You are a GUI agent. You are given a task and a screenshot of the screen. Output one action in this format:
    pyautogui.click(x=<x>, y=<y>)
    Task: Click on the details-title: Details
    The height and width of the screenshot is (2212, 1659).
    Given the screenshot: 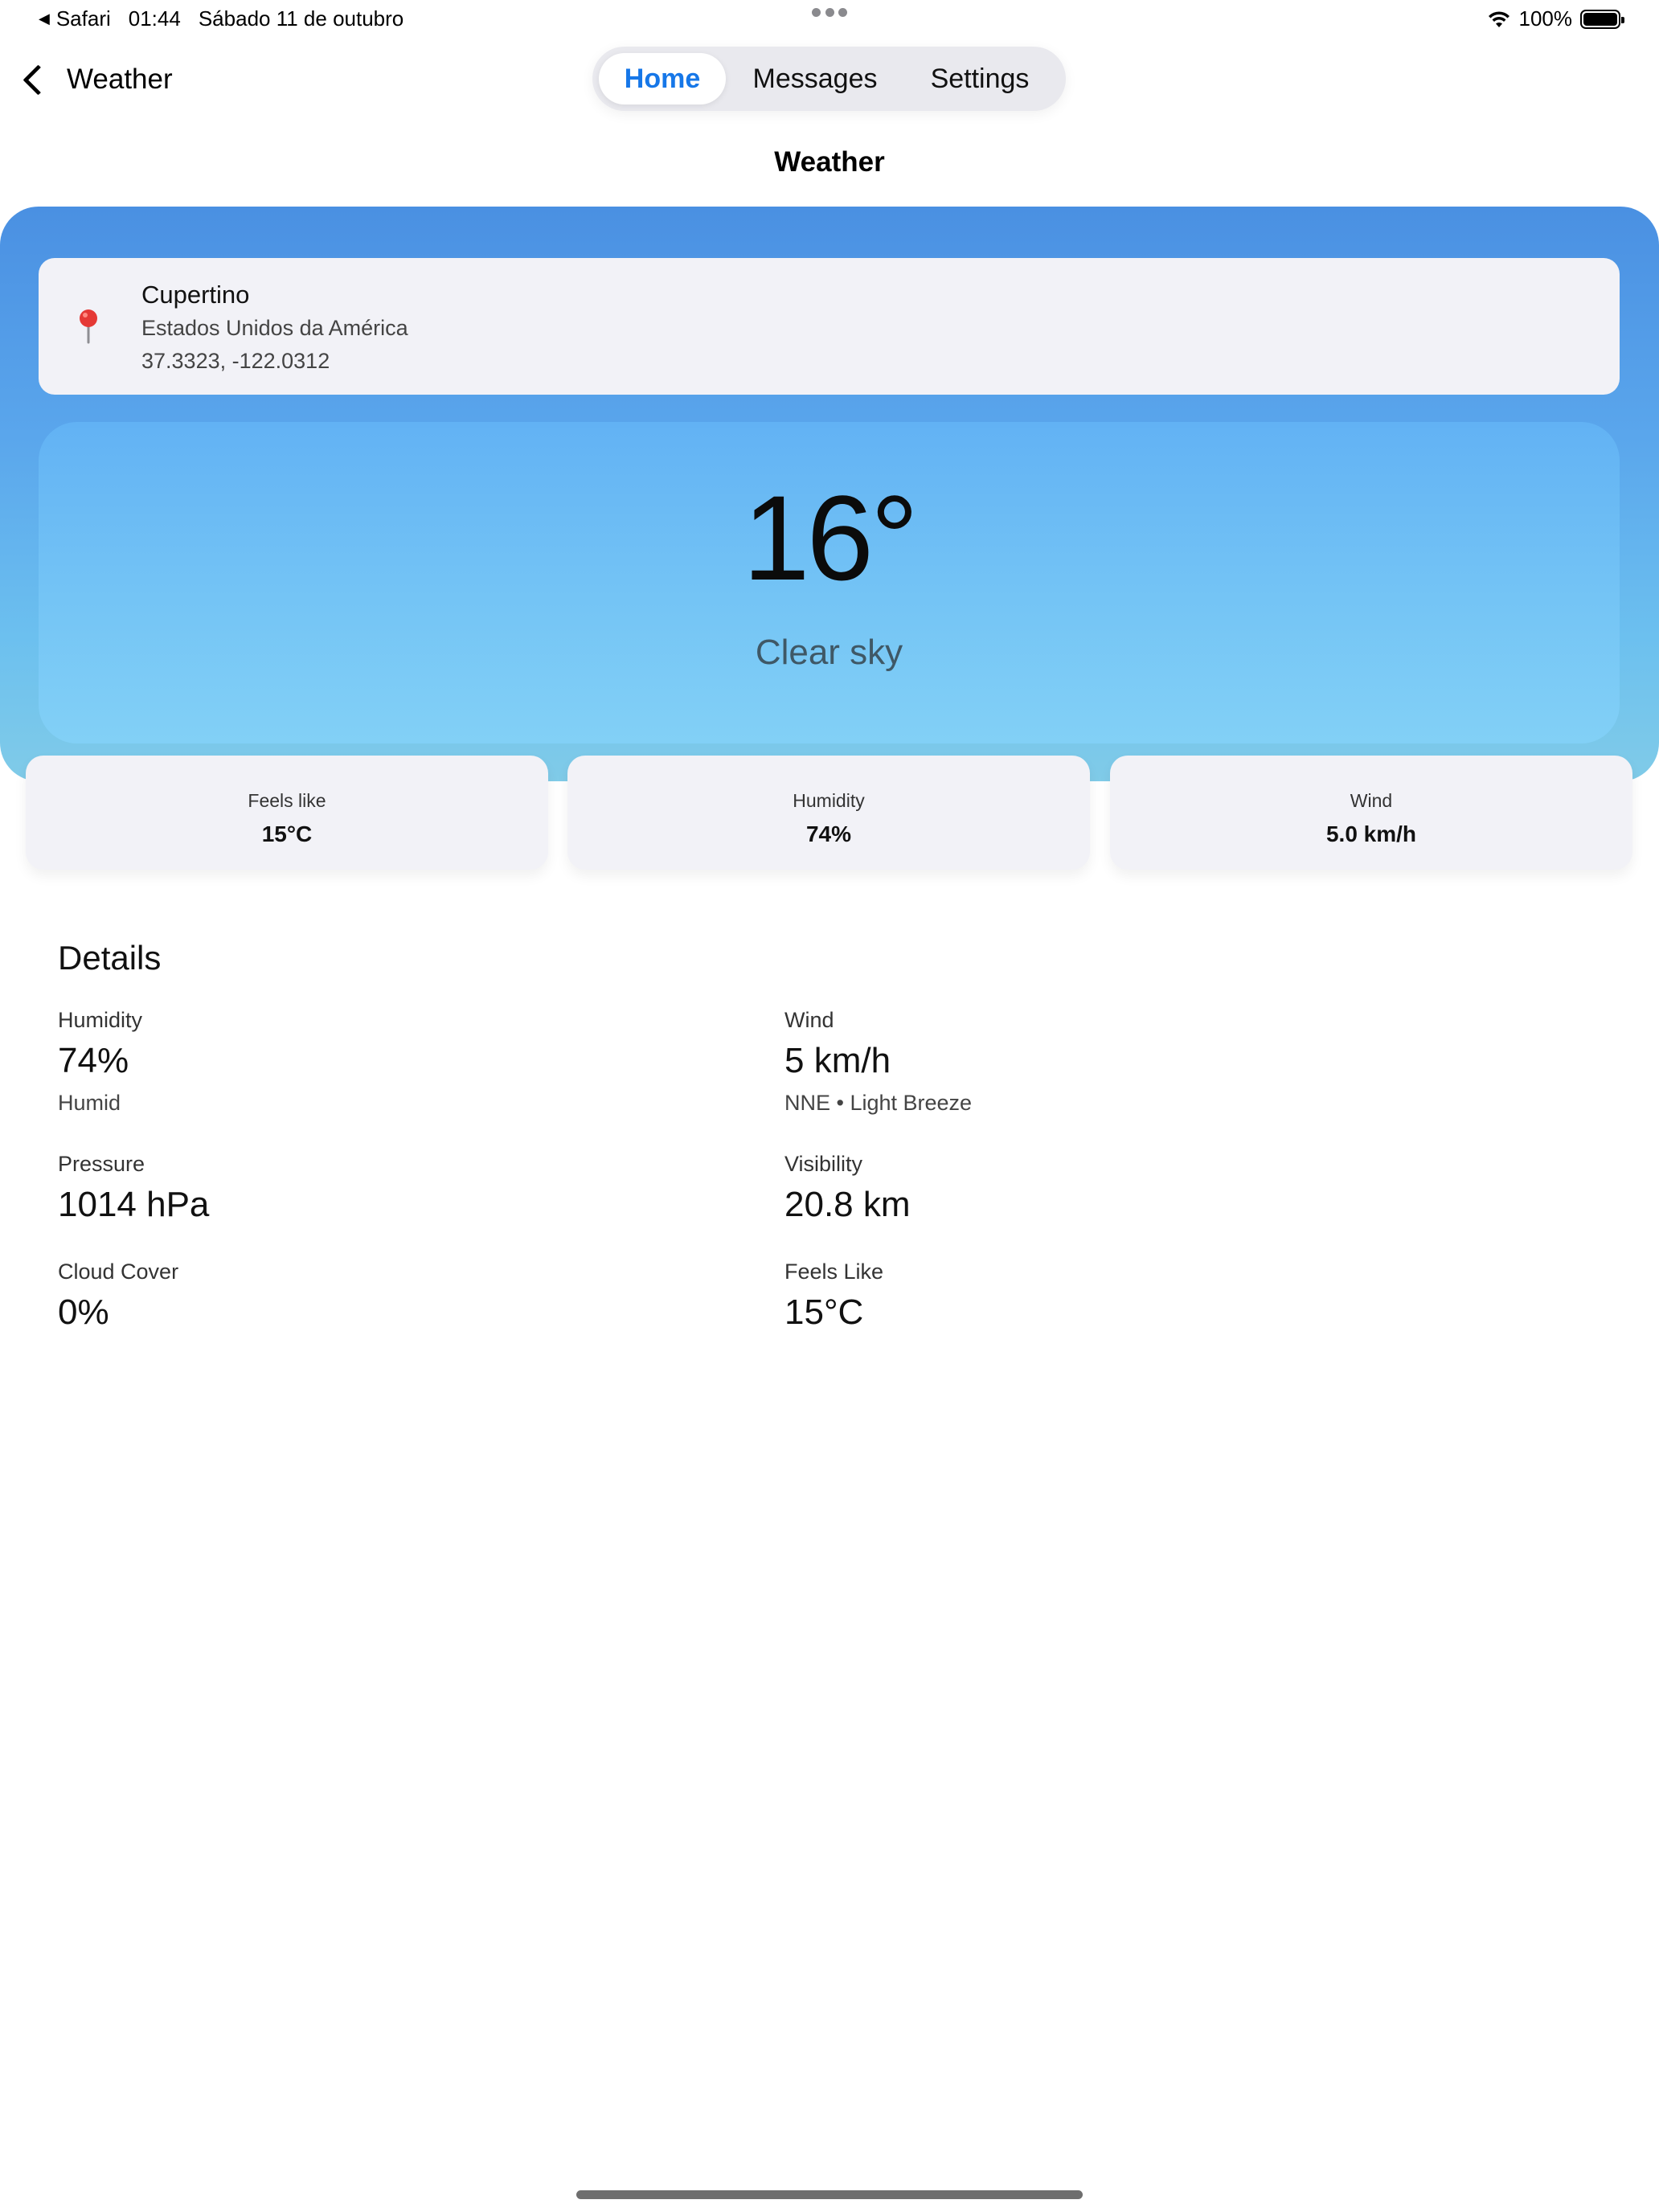 What is the action you would take?
    pyautogui.click(x=110, y=958)
    